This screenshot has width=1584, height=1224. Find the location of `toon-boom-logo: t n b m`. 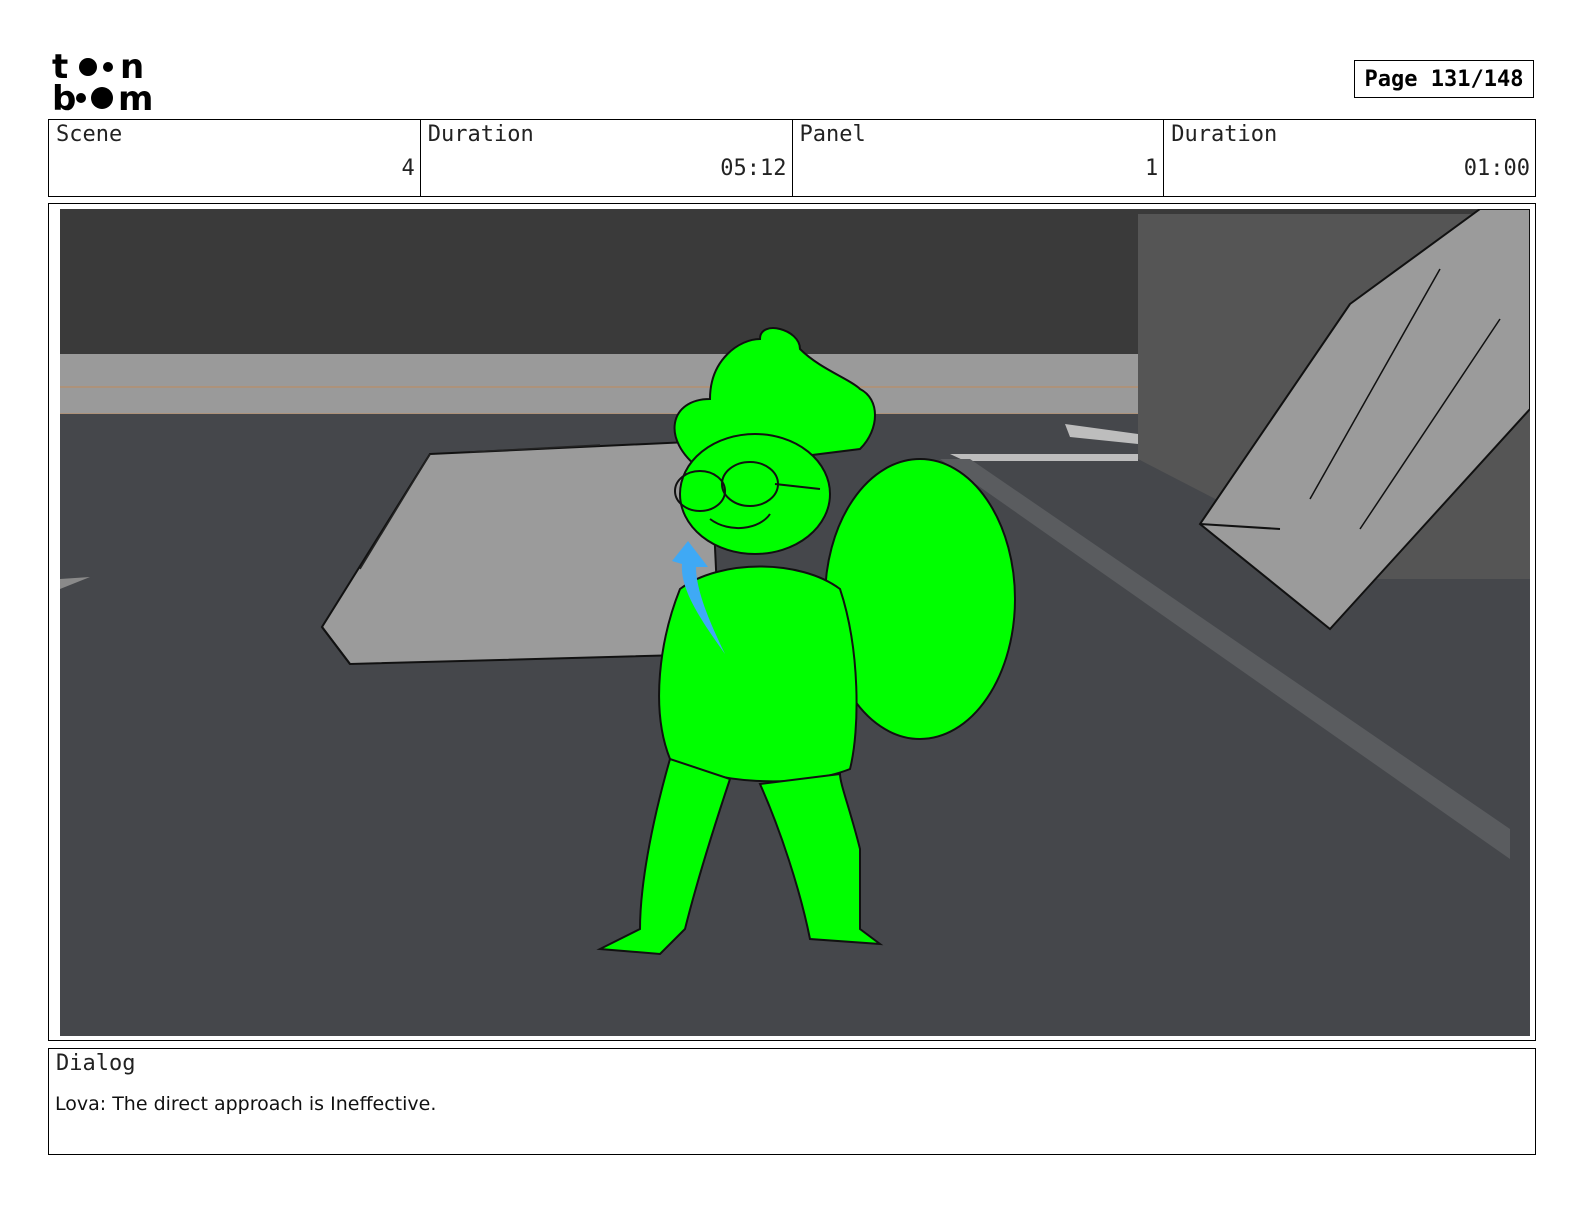

toon-boom-logo: t n b m is located at coordinates (102, 81).